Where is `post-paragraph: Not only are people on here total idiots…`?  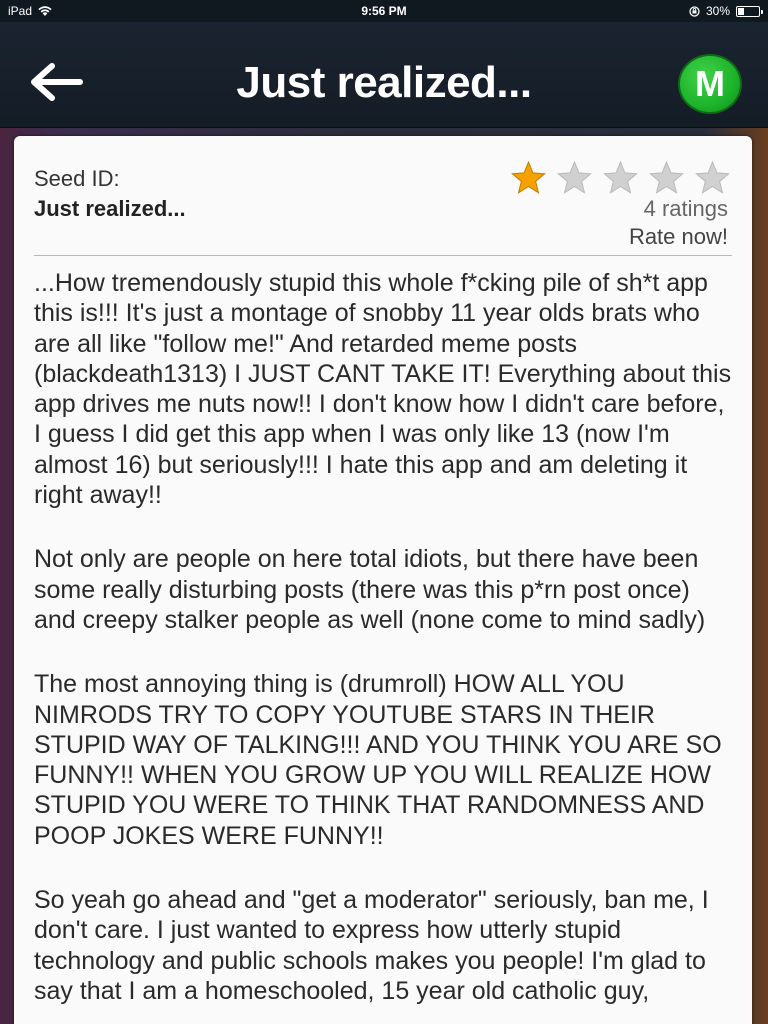
post-paragraph: Not only are people on here total idiots… is located at coordinates (370, 589).